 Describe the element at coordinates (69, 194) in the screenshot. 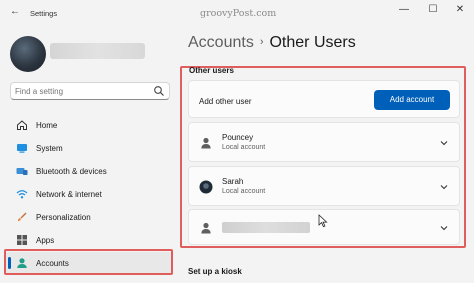

I see `sidebar-item-label: Network & internet` at that location.